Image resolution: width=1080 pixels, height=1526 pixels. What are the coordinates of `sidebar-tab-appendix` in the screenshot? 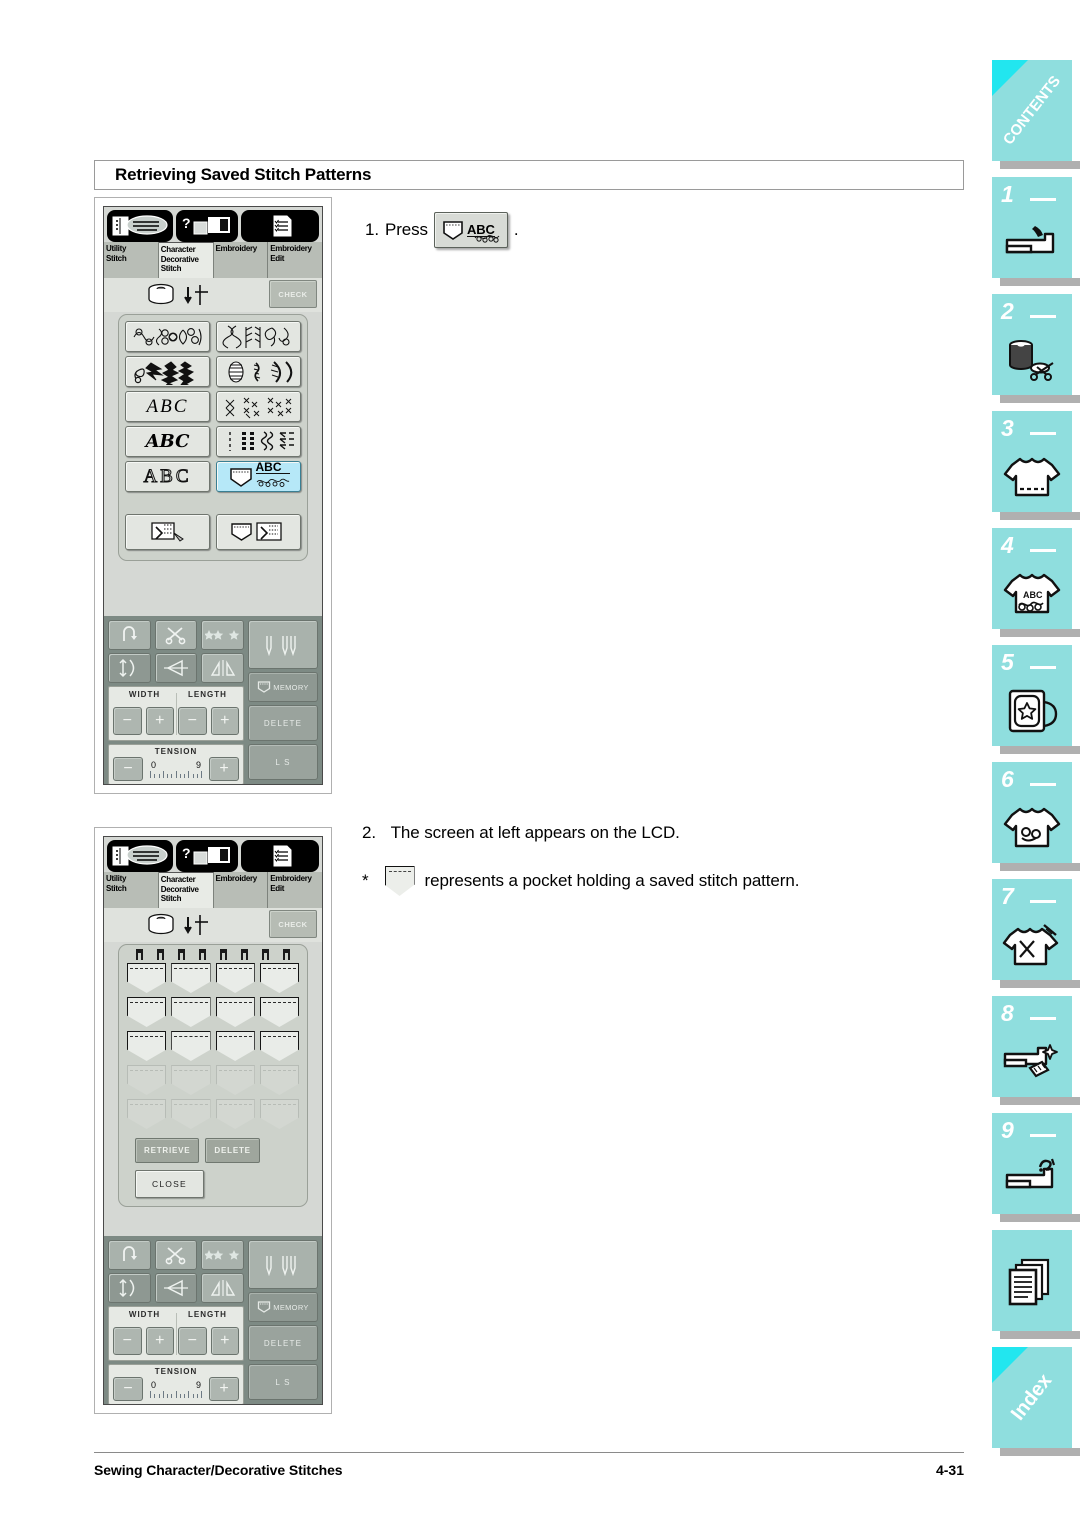 It's located at (1036, 1284).